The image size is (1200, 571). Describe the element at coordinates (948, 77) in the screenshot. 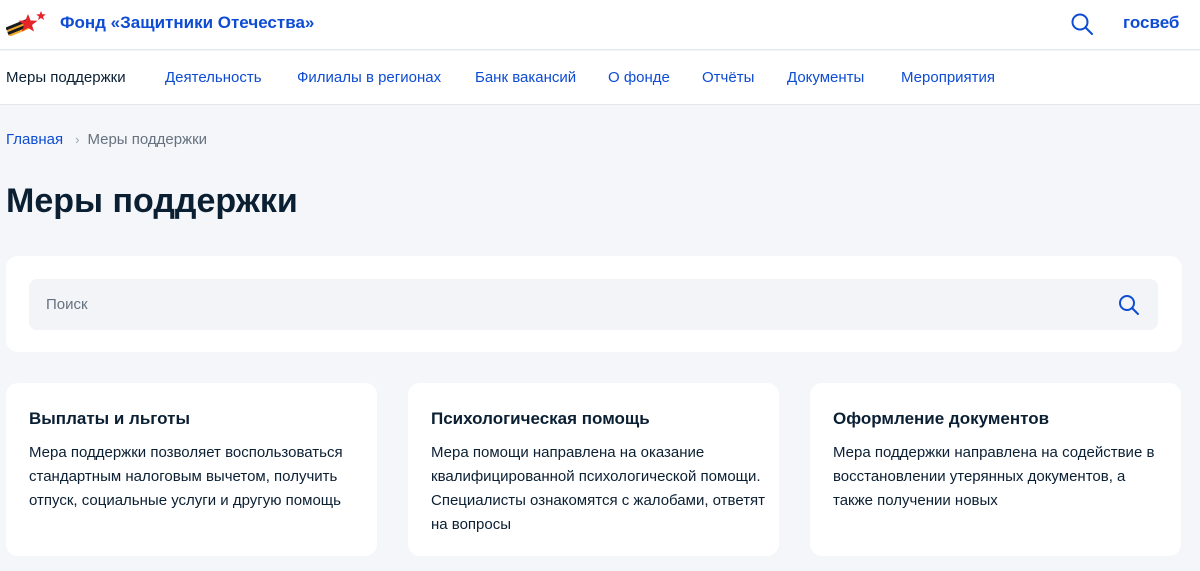

I see `nav-item-events: Мероприятия` at that location.